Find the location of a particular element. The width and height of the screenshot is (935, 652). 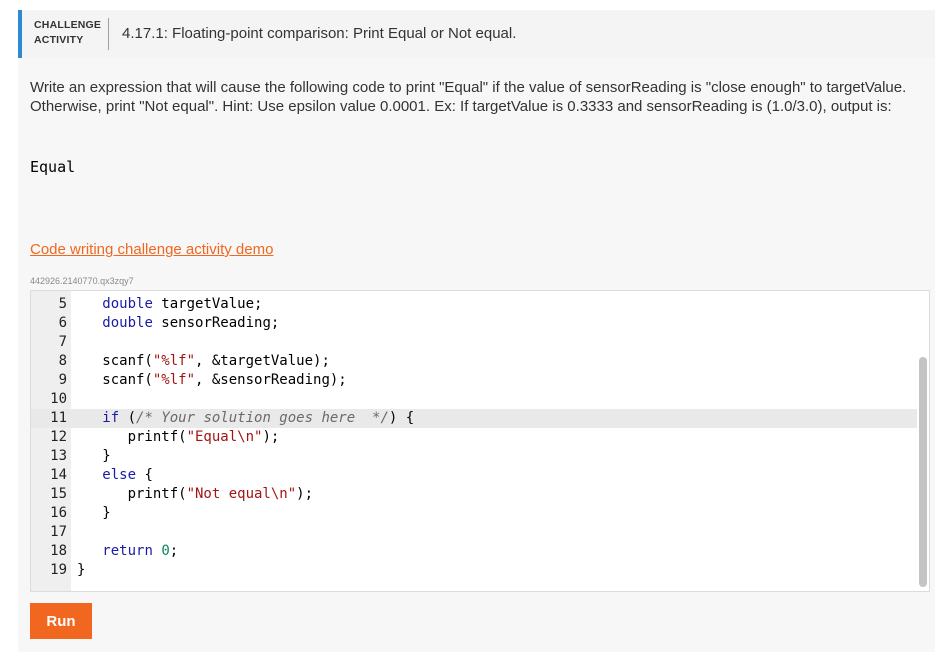

line-number: 11 is located at coordinates (49, 418).